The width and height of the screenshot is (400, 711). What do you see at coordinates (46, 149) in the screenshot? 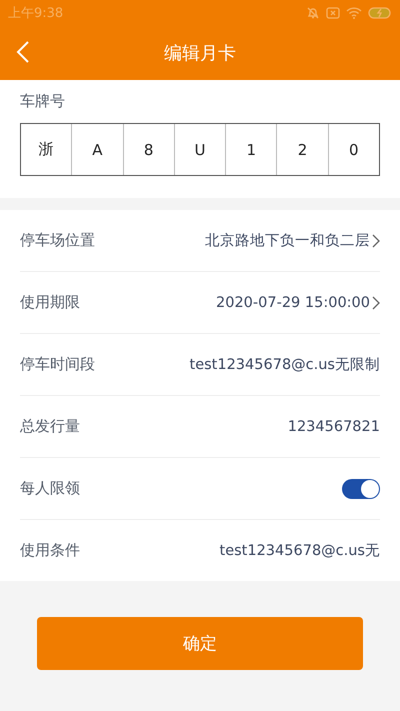
I see `plate-char-box: 浙` at bounding box center [46, 149].